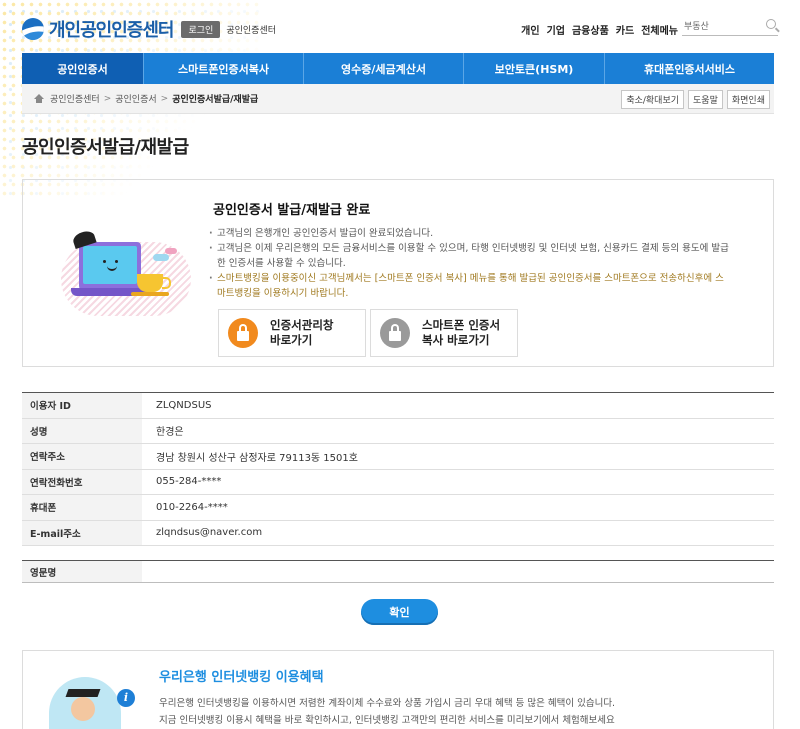 This screenshot has height=729, width=800. What do you see at coordinates (224, 68) in the screenshot?
I see `nav-item-smartphone-copy: 스마트폰인증서복사` at bounding box center [224, 68].